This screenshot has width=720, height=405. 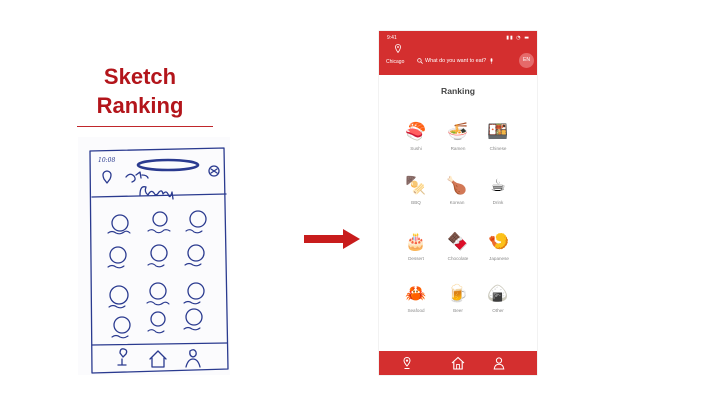 I want to click on ramen-icon: 🍜, so click(x=458, y=132).